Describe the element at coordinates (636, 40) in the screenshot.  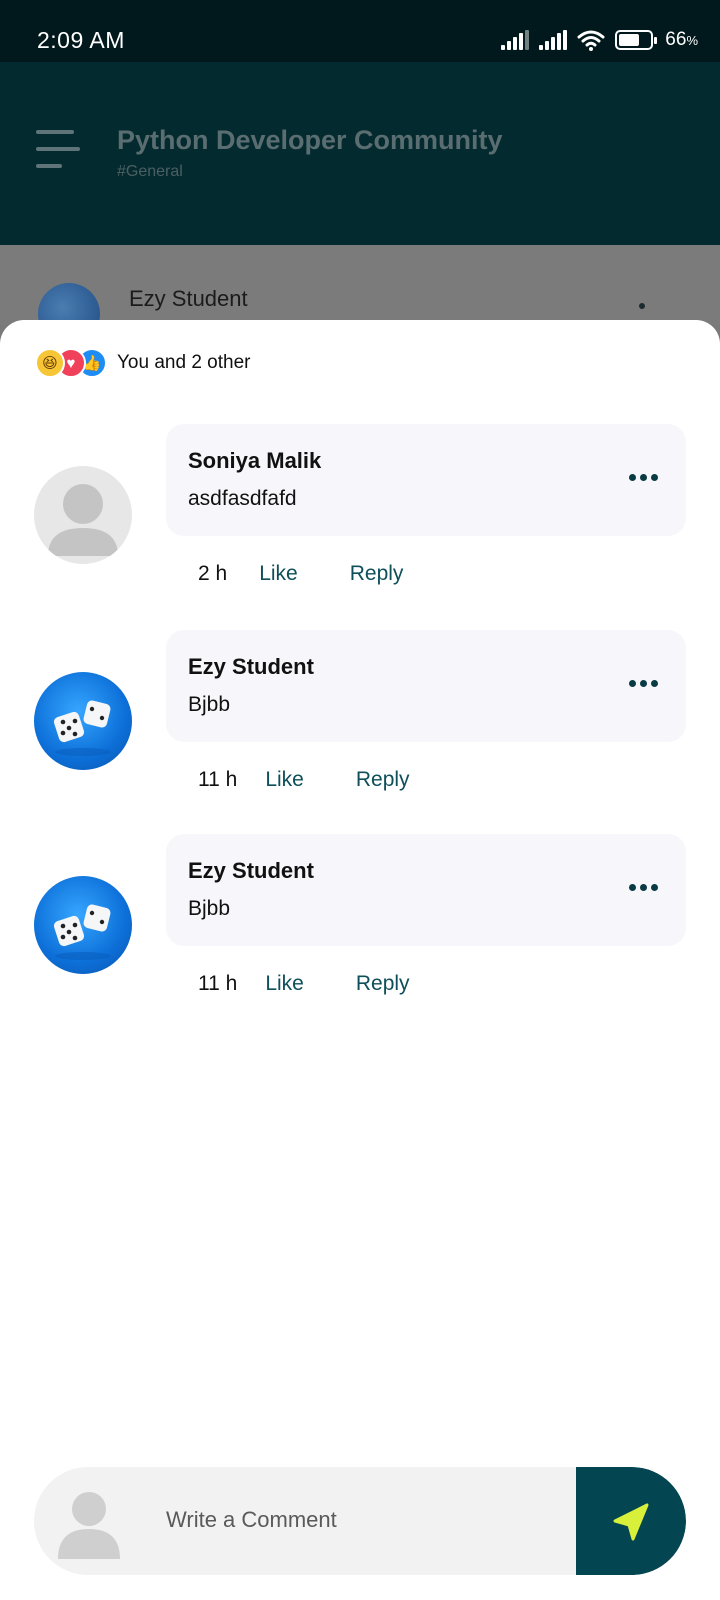
I see `battery-icon` at that location.